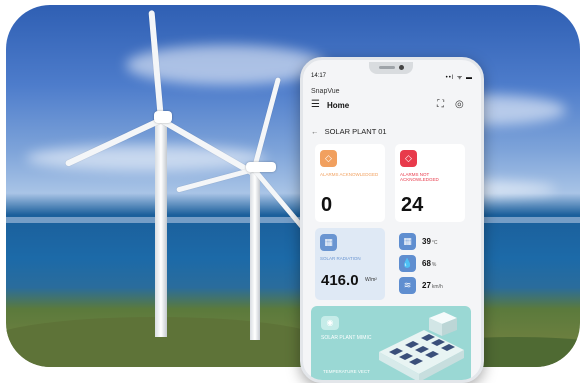 The height and width of the screenshot is (383, 585). Describe the element at coordinates (330, 323) in the screenshot. I see `eye-icon: ◉` at that location.